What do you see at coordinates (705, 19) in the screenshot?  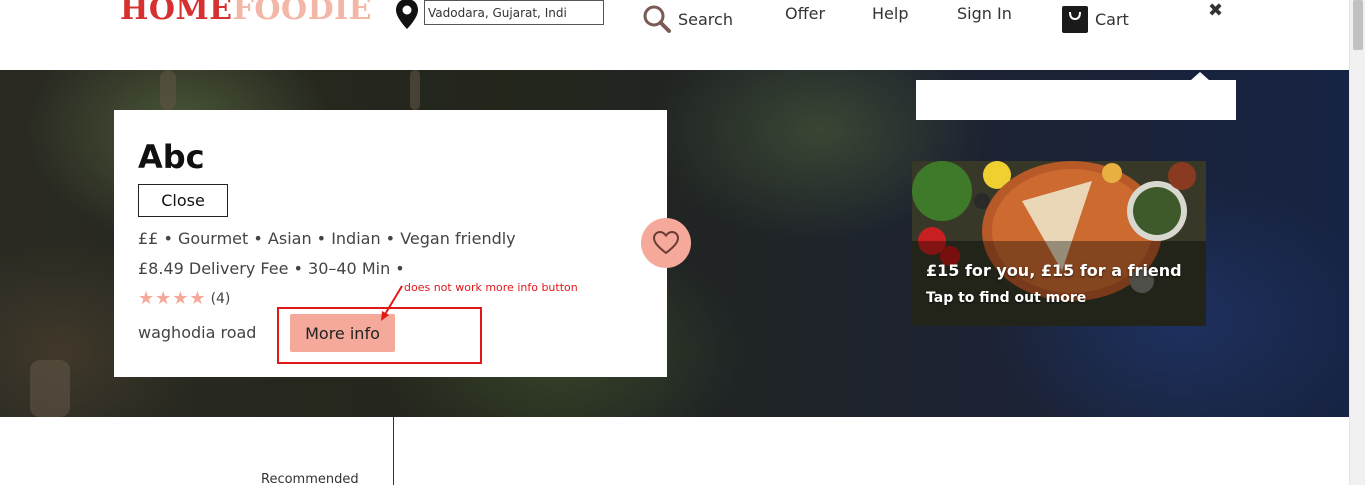 I see `nav-search-label: Search` at bounding box center [705, 19].